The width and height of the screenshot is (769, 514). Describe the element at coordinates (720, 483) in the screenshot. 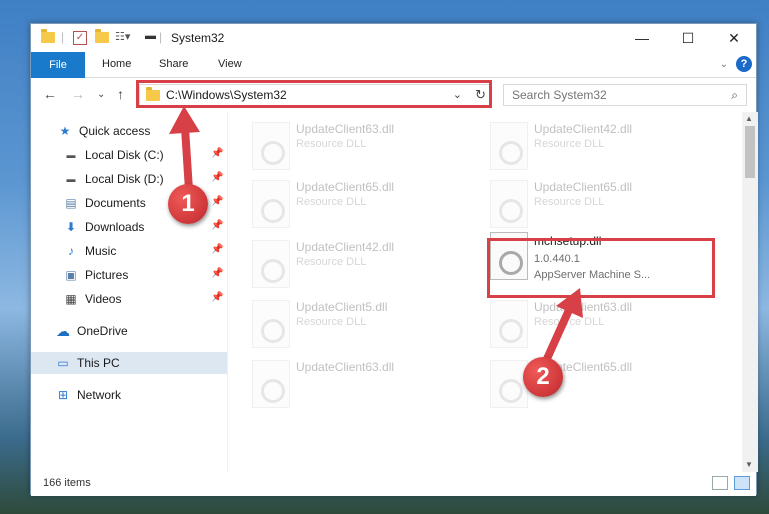

I see `details-view-icon` at that location.